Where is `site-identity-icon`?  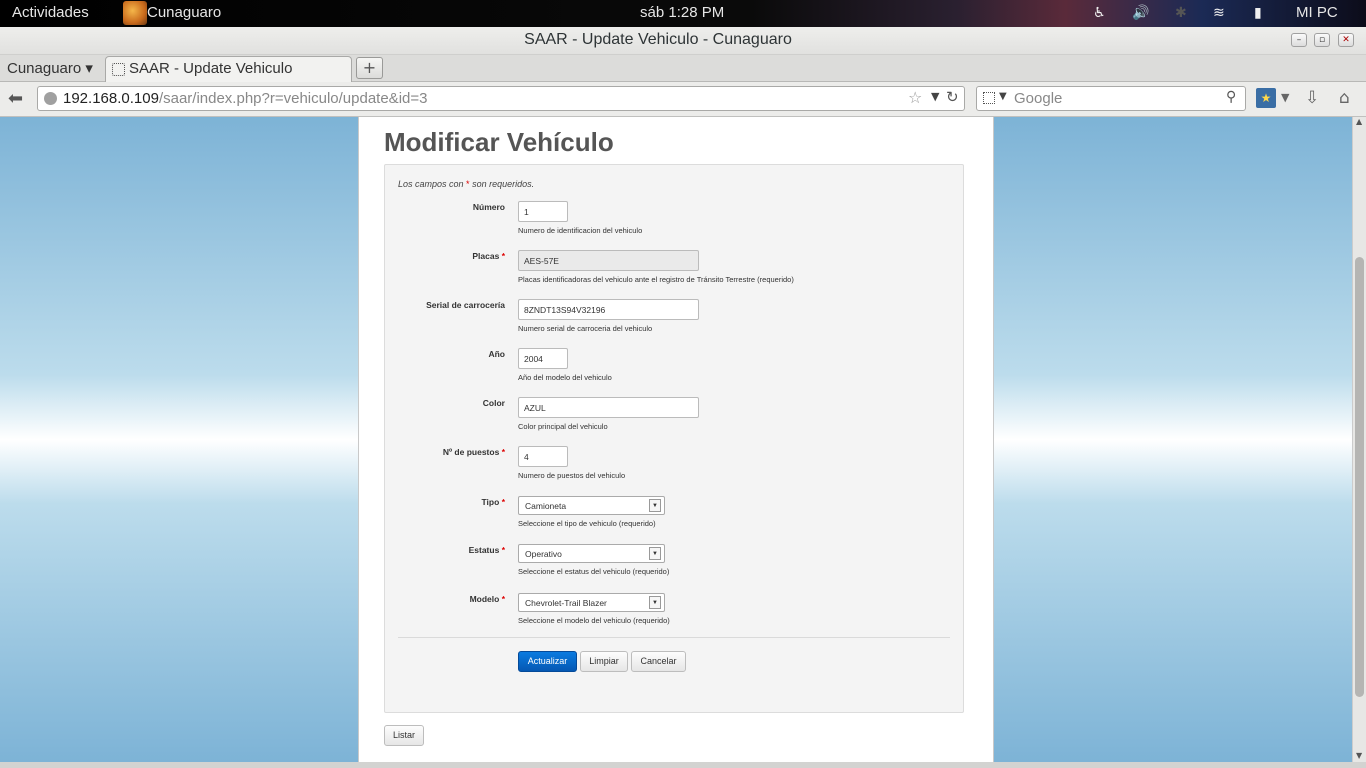
site-identity-icon is located at coordinates (50, 98).